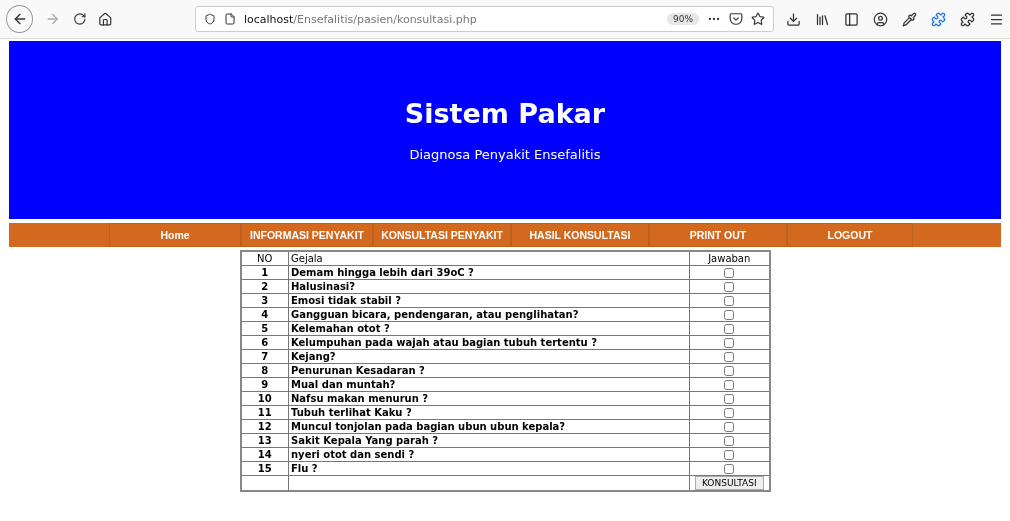  What do you see at coordinates (793, 19) in the screenshot?
I see `download-icon` at bounding box center [793, 19].